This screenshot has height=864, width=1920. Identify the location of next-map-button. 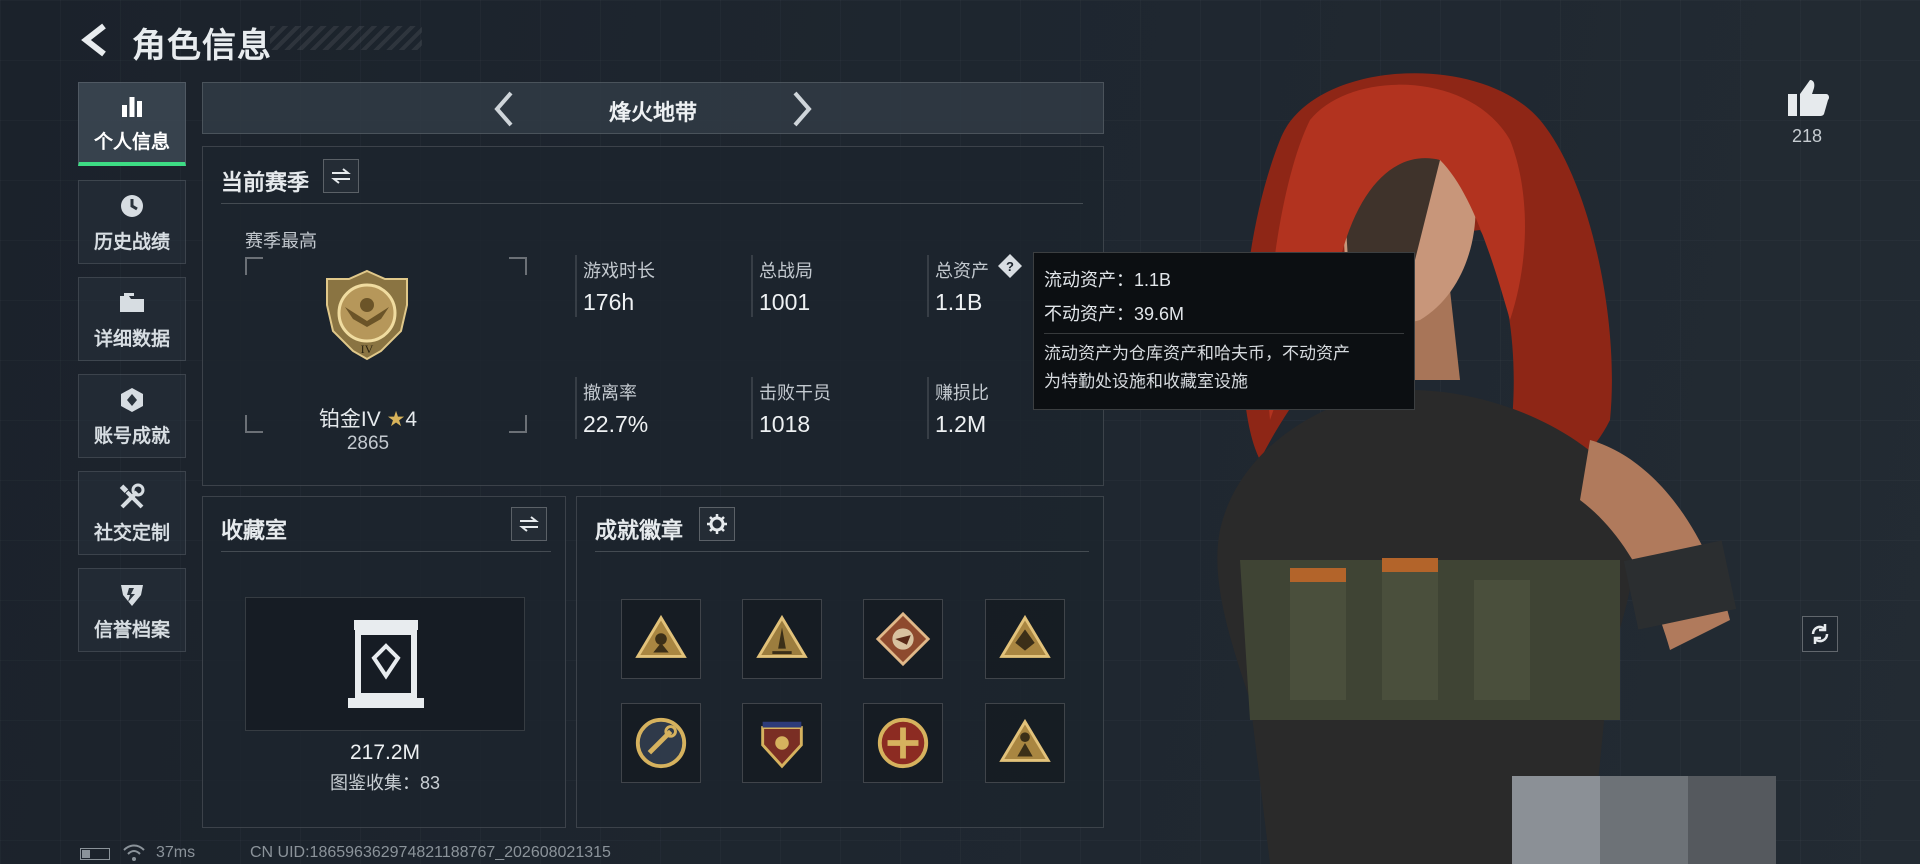
(802, 109).